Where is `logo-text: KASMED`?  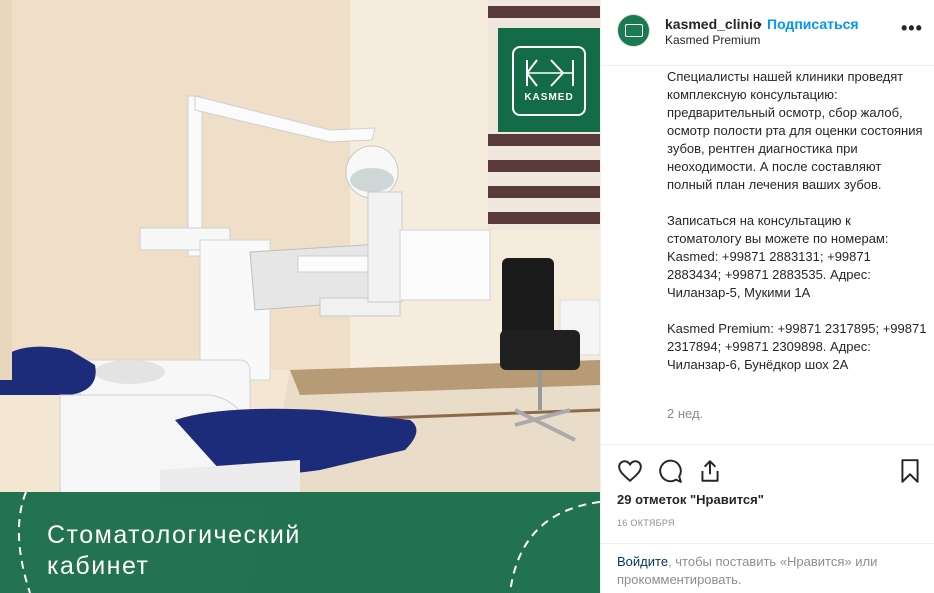
logo-text: KASMED is located at coordinates (549, 97).